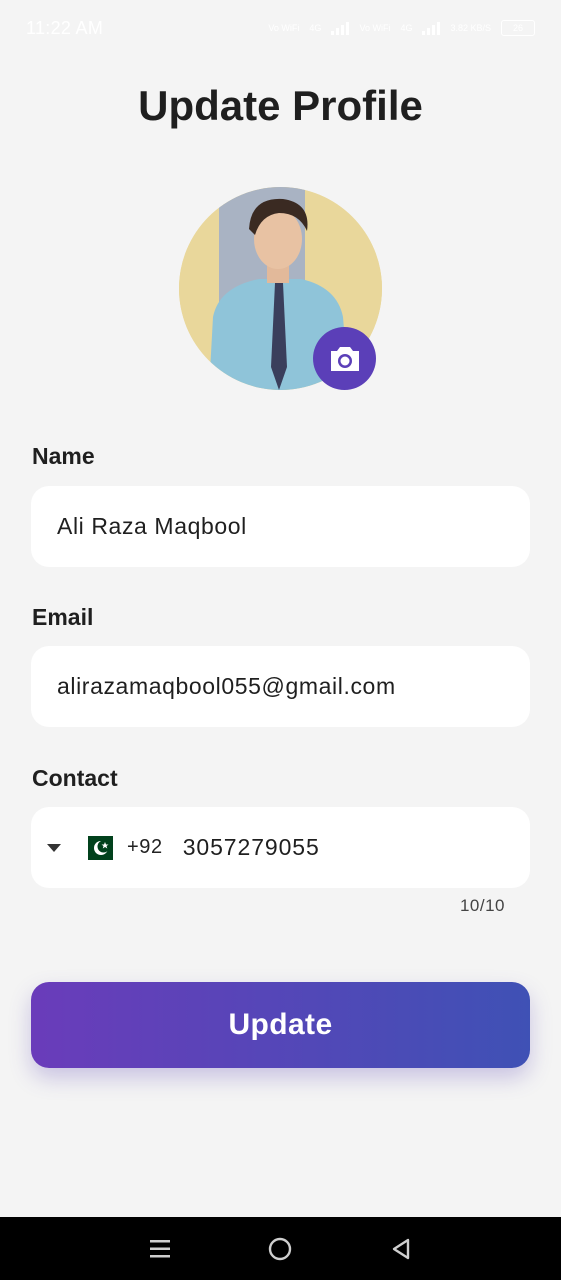 The width and height of the screenshot is (561, 1280). I want to click on pakistan-flag-icon, so click(96, 847).